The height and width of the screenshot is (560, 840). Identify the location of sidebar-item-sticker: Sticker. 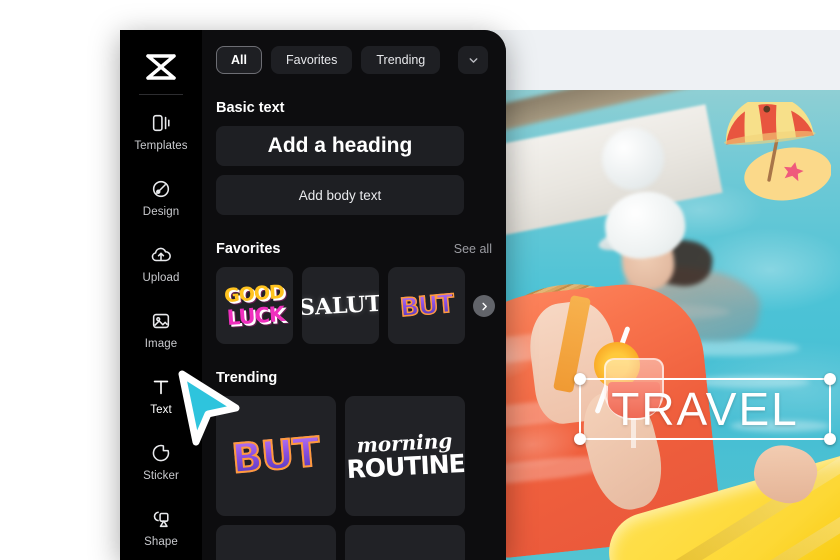
(161, 461).